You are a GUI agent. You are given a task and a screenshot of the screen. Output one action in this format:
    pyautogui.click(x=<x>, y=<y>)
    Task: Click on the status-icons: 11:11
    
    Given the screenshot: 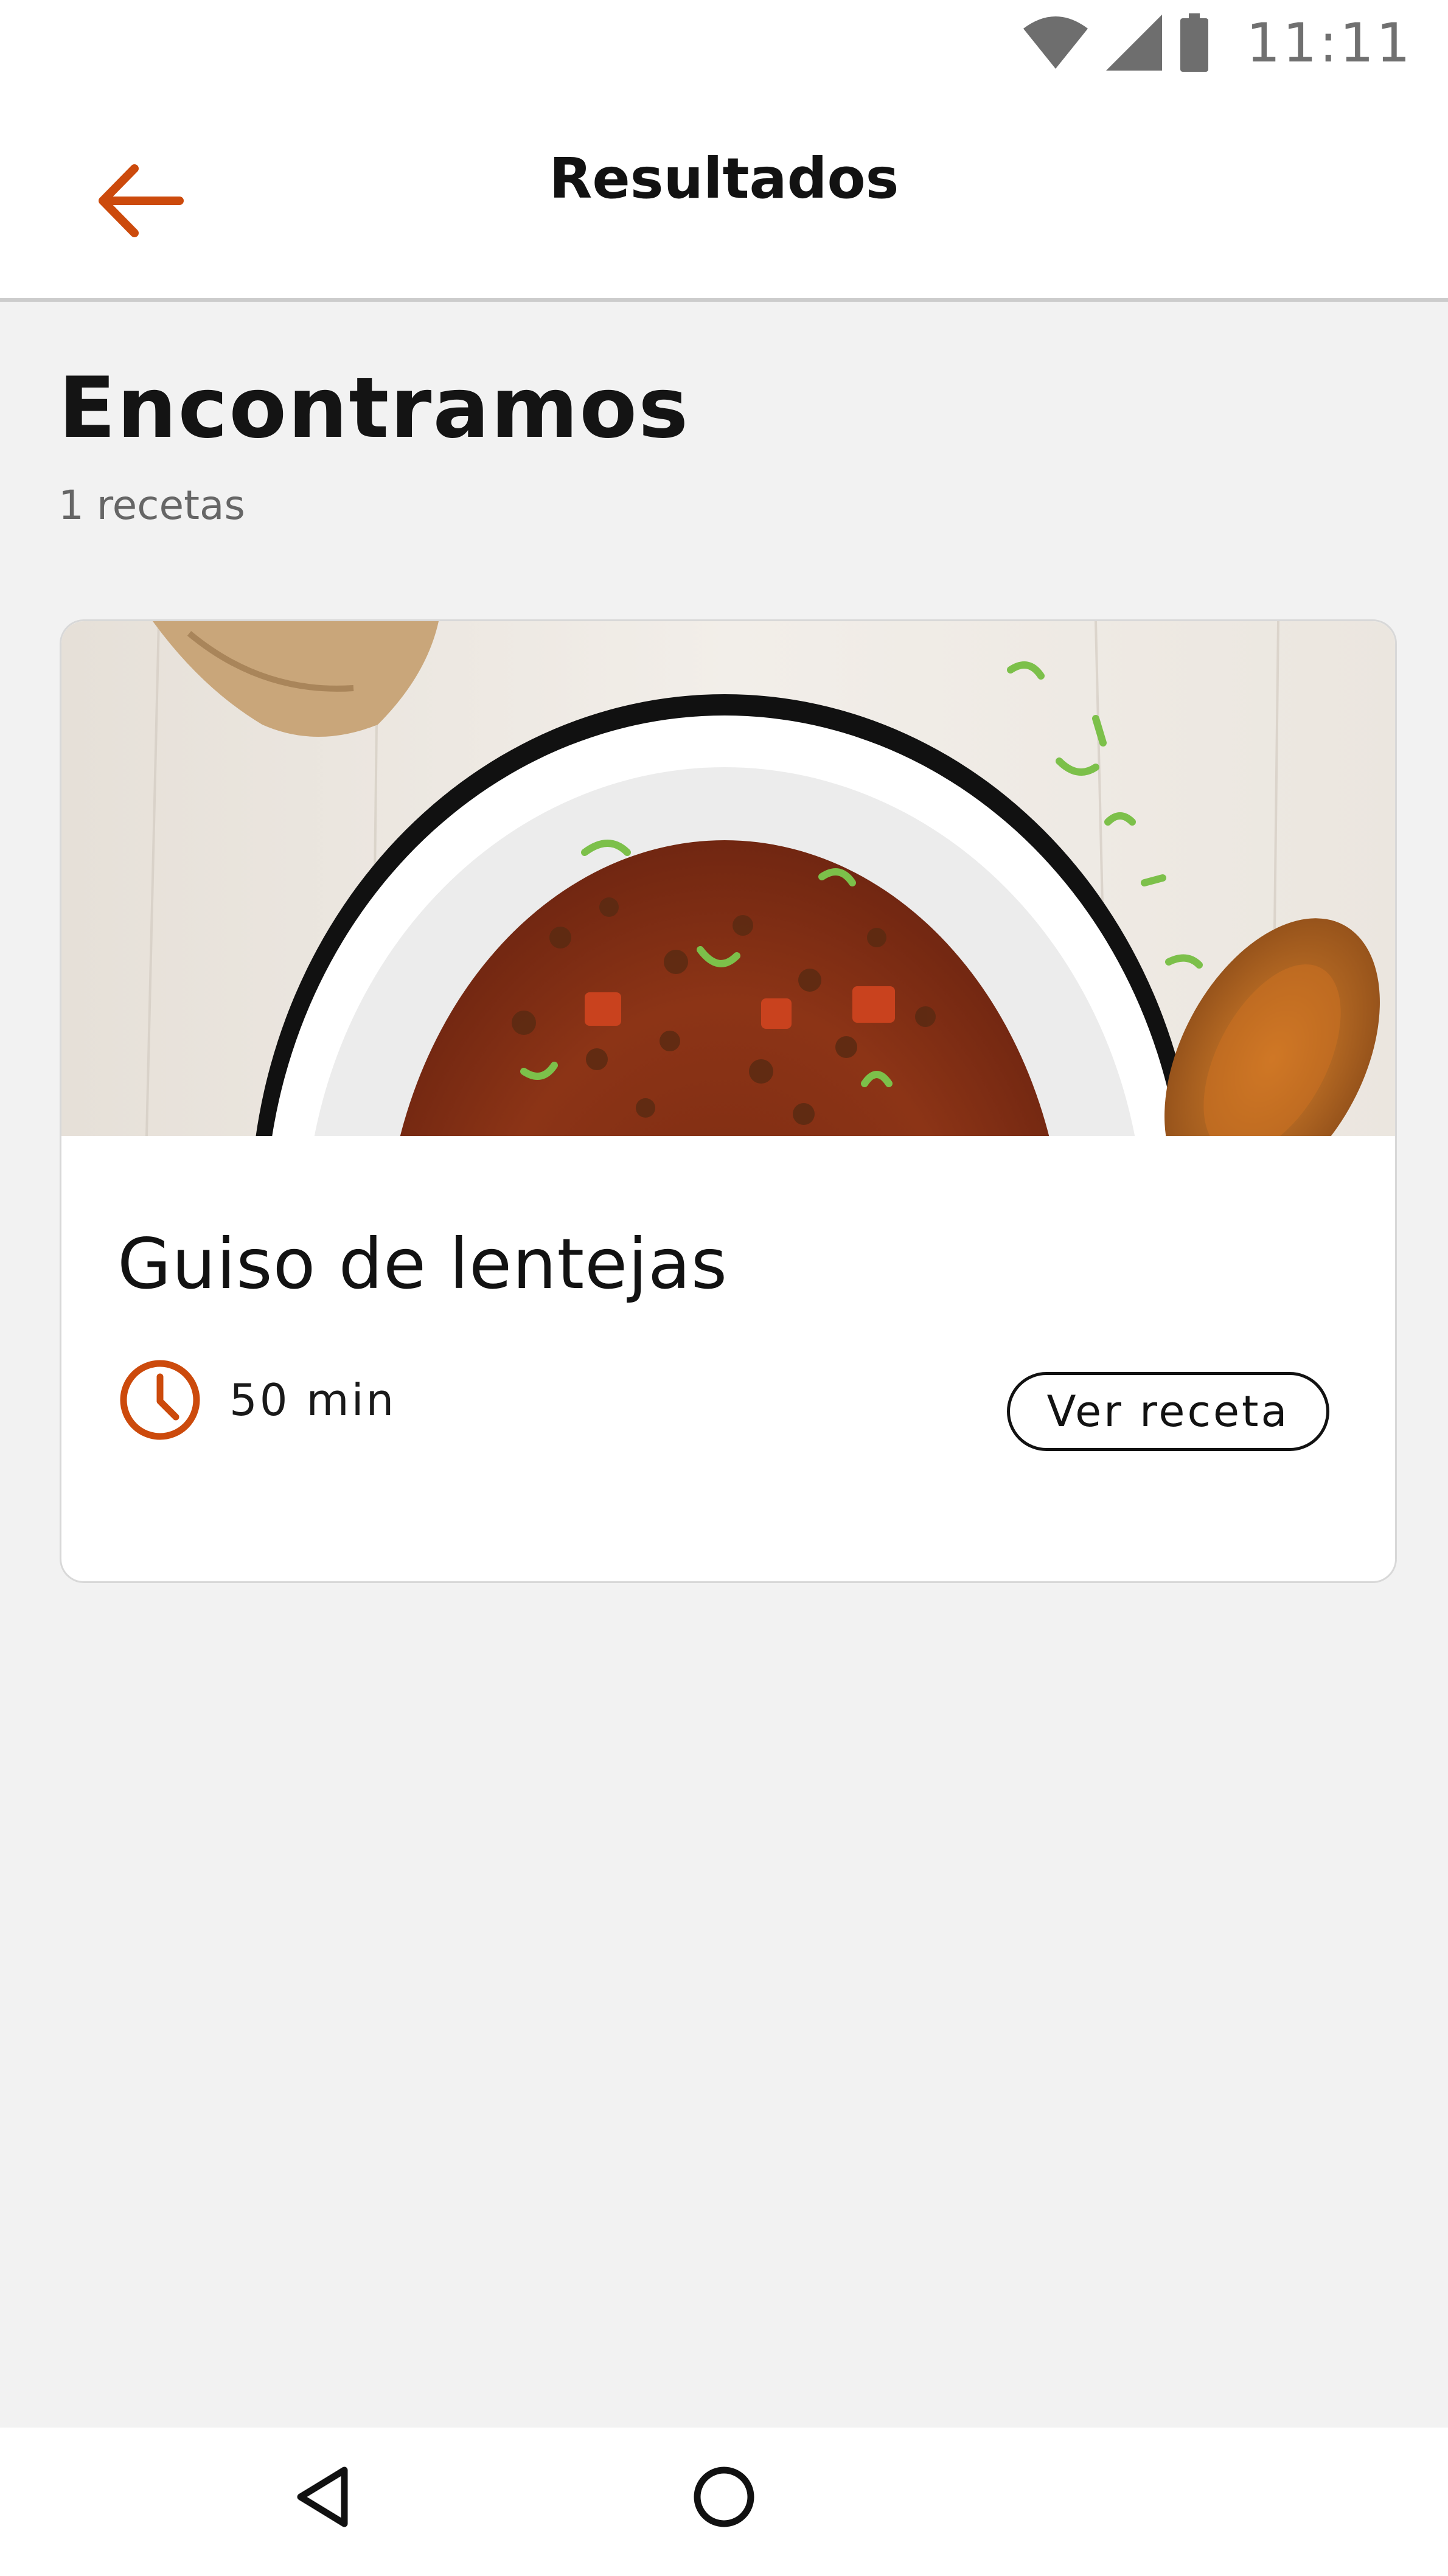 What is the action you would take?
    pyautogui.click(x=1217, y=42)
    